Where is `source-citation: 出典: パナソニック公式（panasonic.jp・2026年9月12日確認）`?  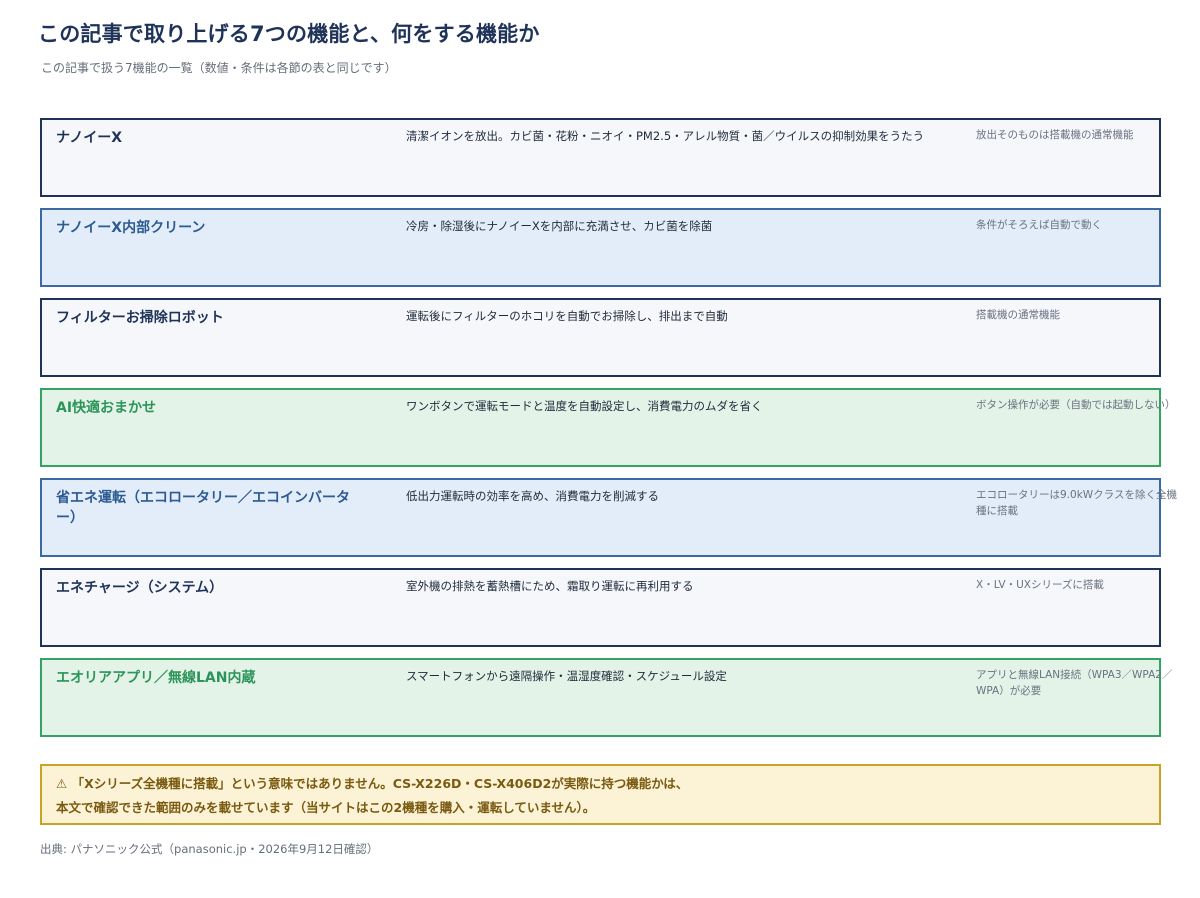 source-citation: 出典: パナソニック公式（panasonic.jp・2026年9月12日確認） is located at coordinates (209, 849).